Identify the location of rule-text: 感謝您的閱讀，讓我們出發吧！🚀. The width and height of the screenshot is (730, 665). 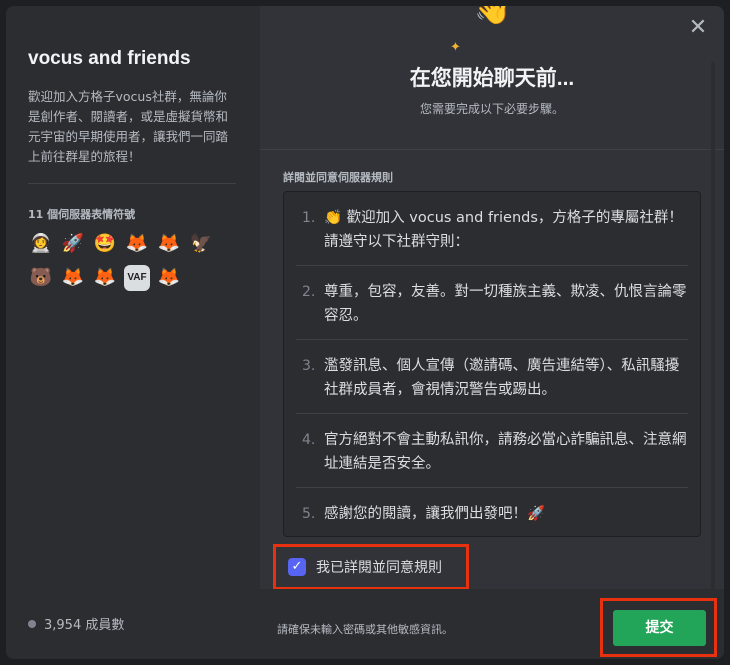
(435, 514).